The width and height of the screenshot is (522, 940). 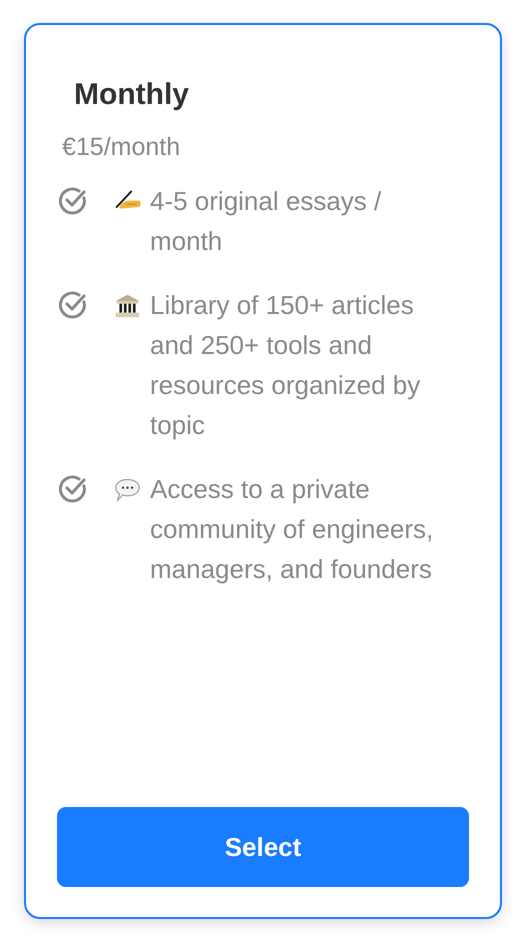 I want to click on feature-text: 4-5 original essays / month, so click(x=266, y=221).